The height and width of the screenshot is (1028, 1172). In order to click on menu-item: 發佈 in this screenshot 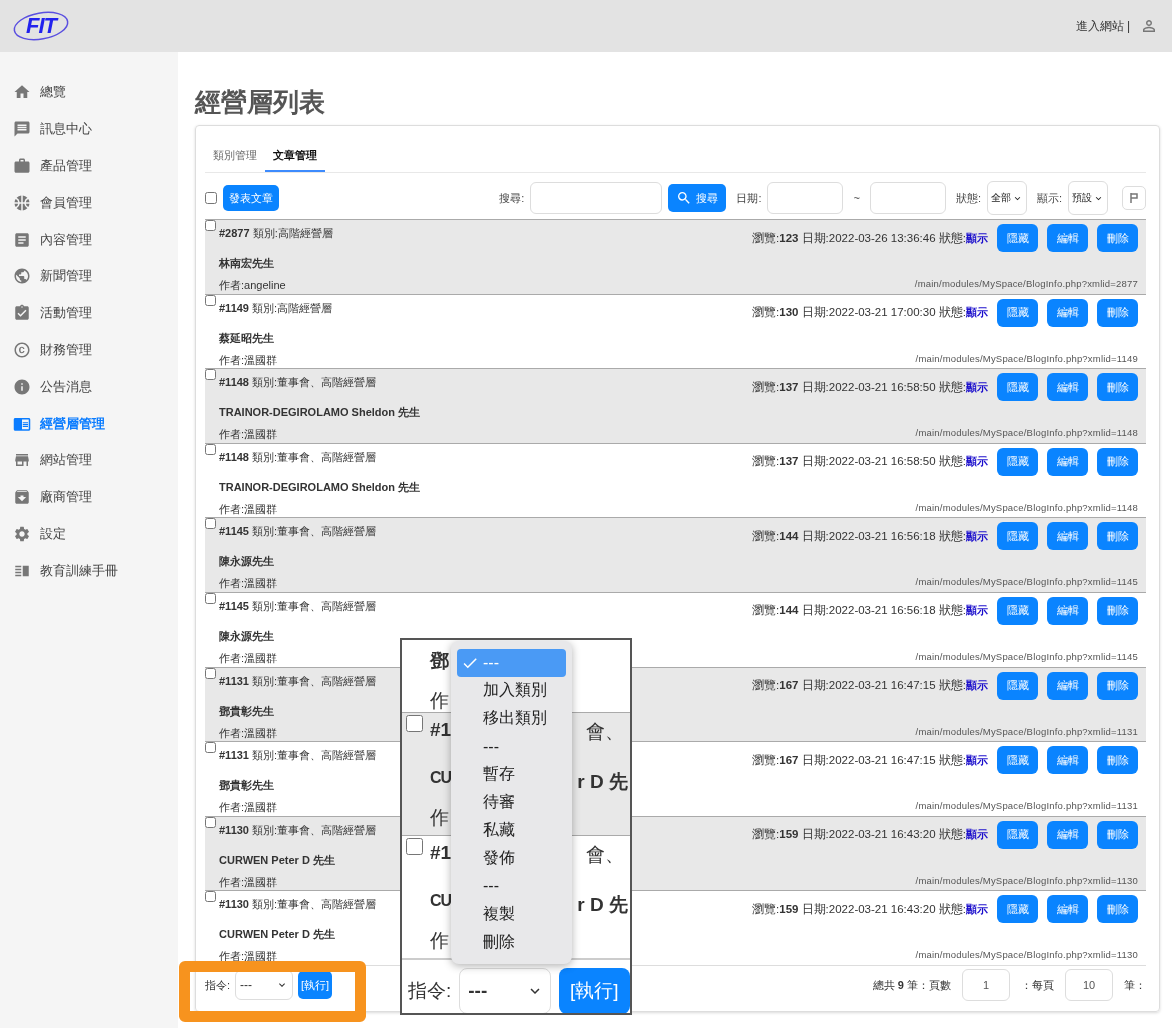, I will do `click(511, 858)`.